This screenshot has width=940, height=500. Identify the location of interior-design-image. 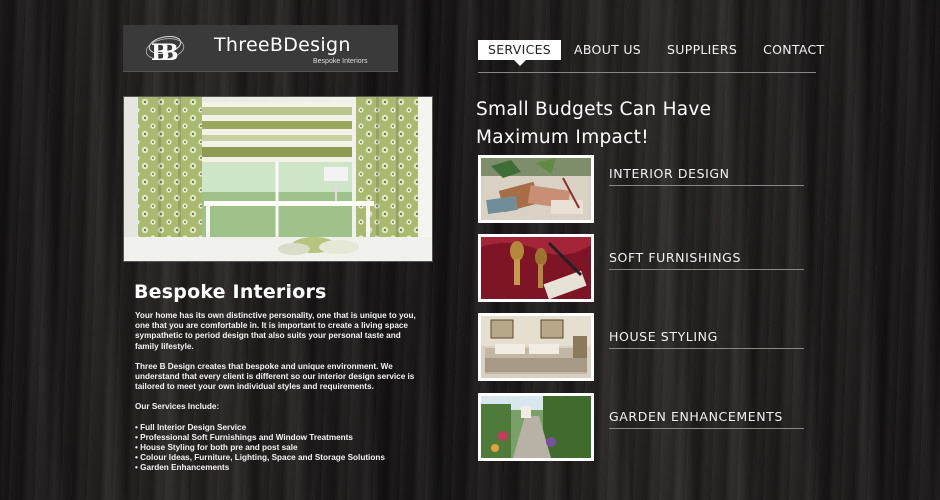
(536, 189).